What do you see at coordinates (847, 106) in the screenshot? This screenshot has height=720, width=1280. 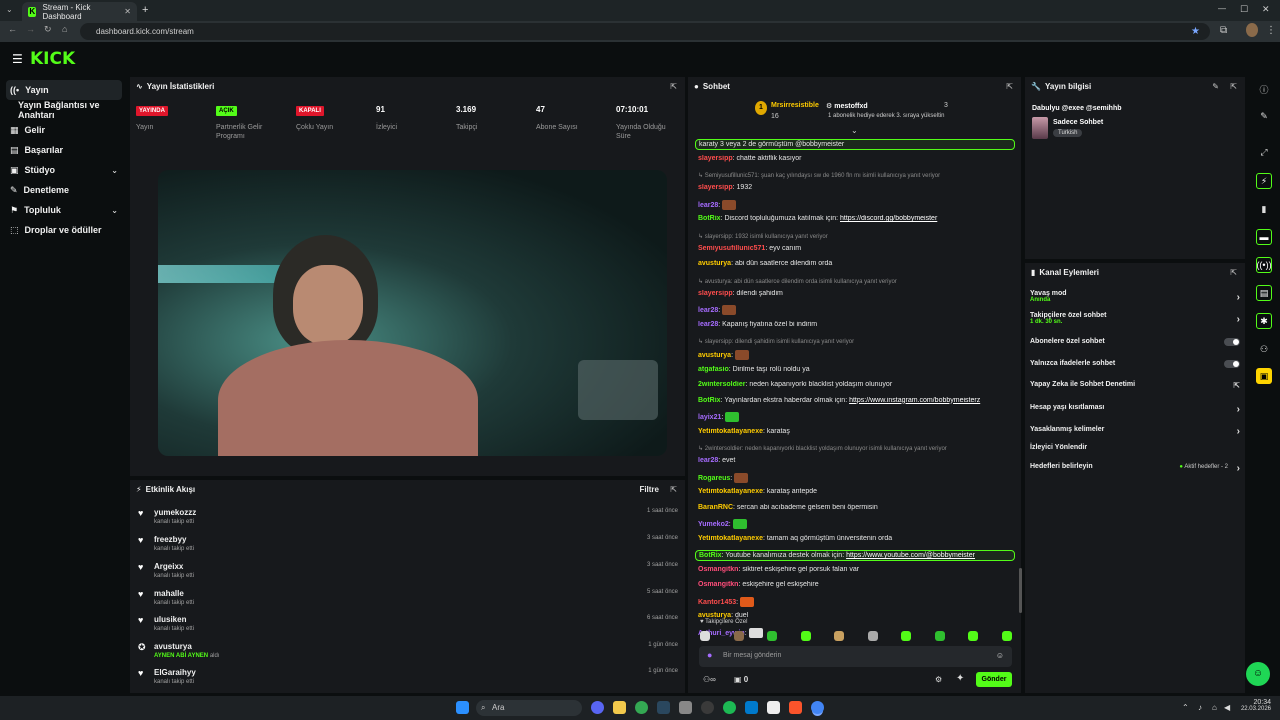 I see `second-gifter-name: ⚙ mestoffxd` at bounding box center [847, 106].